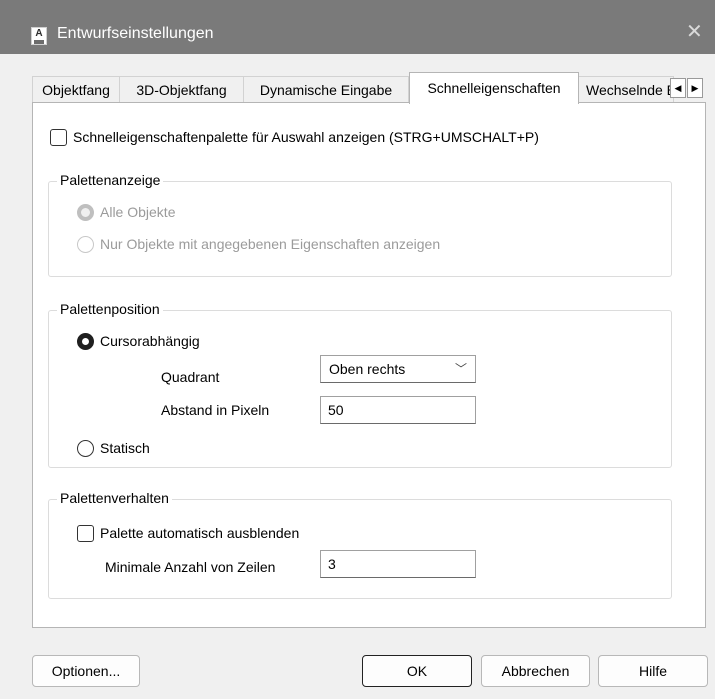 The height and width of the screenshot is (699, 715). I want to click on cursor-dependent-label: Cursorabhängig, so click(150, 341).